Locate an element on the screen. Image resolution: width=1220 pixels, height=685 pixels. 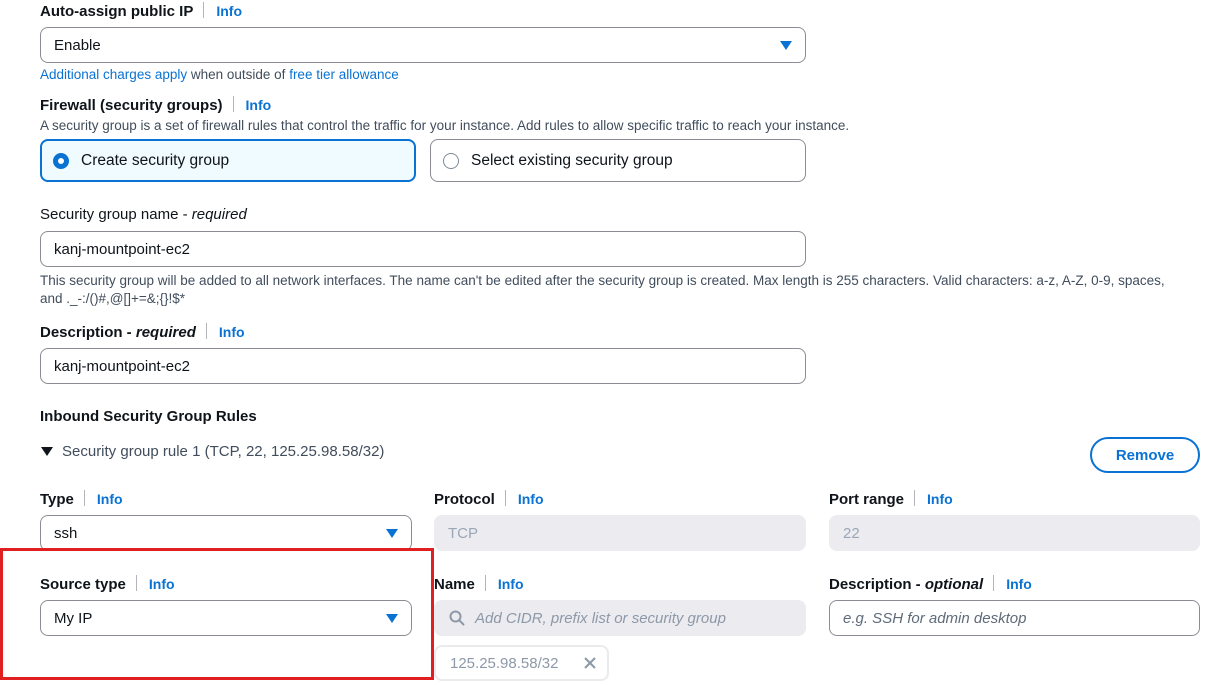
auto-assign-ip-label: Auto-assign public IP Info is located at coordinates (141, 11).